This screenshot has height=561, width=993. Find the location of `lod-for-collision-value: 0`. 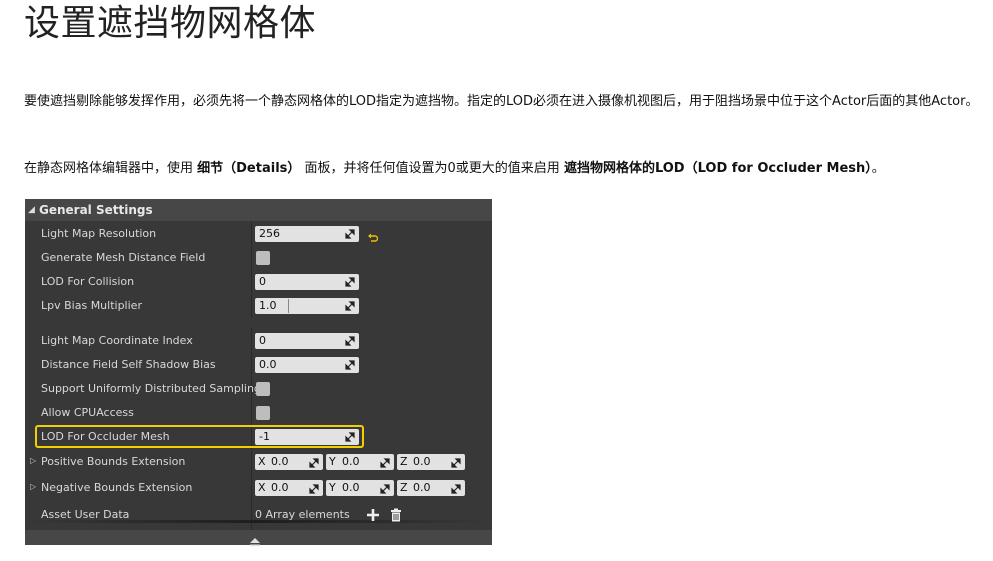

lod-for-collision-value: 0 is located at coordinates (262, 281).